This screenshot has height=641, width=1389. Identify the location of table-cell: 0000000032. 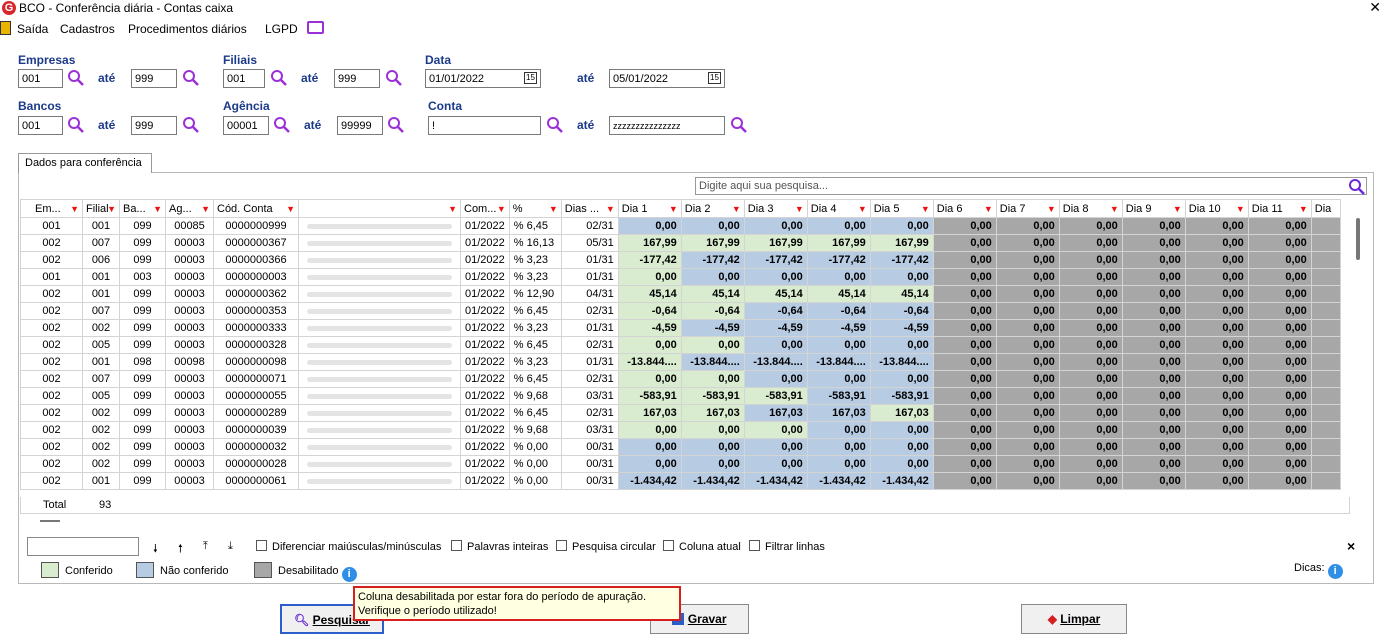
(256, 447).